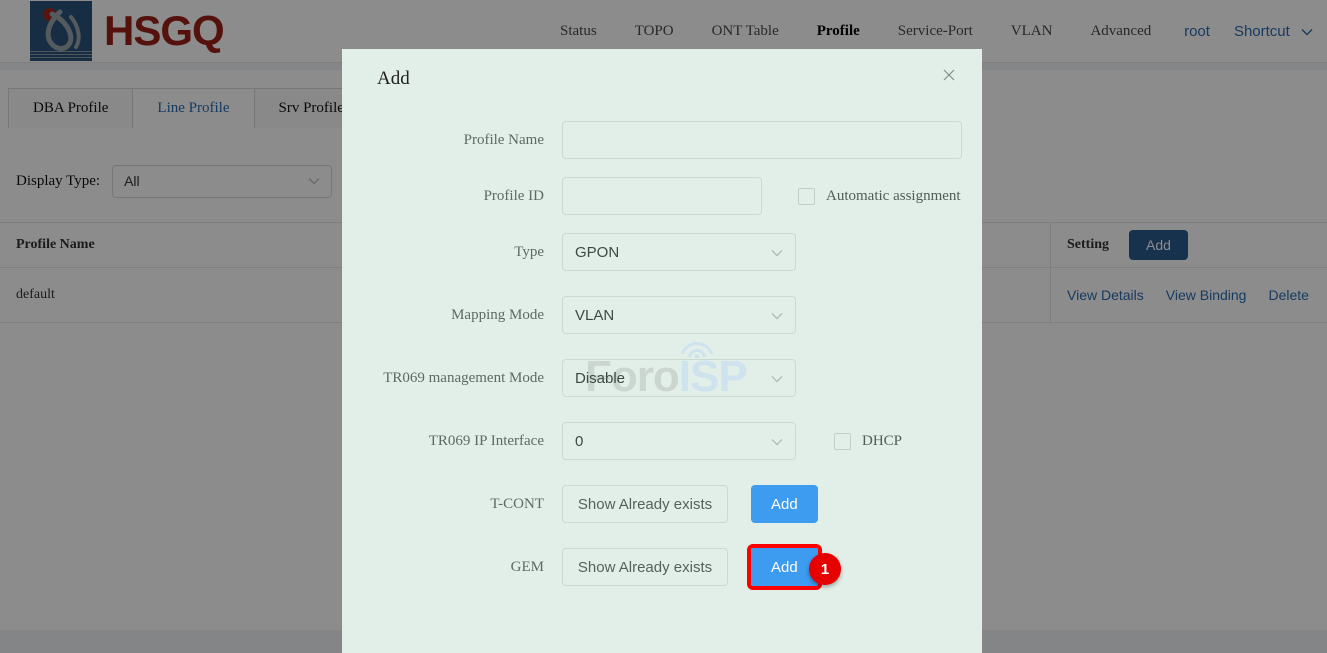 The height and width of the screenshot is (653, 1327). I want to click on mapping-mode-value: VLAN, so click(595, 315).